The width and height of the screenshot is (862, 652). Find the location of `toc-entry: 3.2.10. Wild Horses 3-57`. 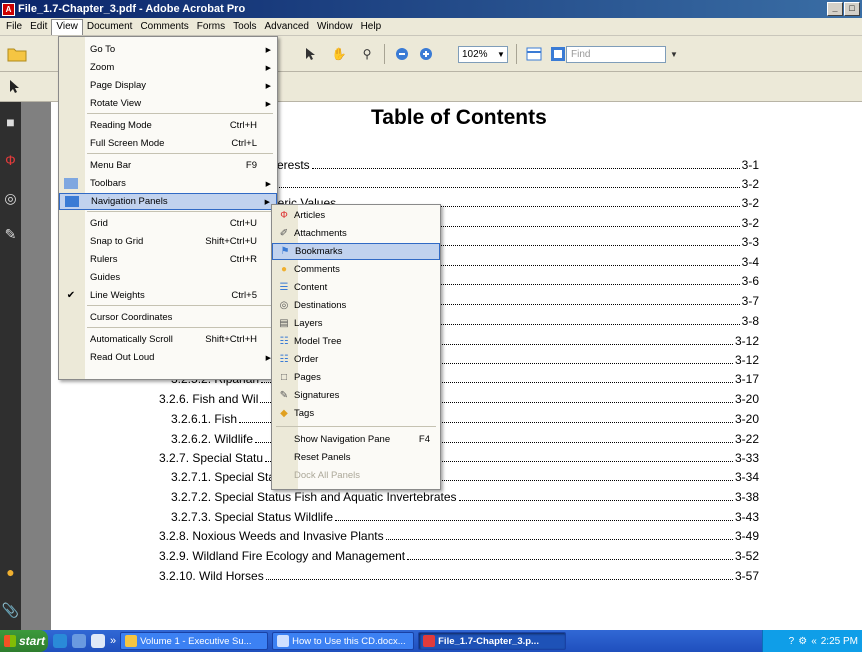

toc-entry: 3.2.10. Wild Horses 3-57 is located at coordinates (459, 574).